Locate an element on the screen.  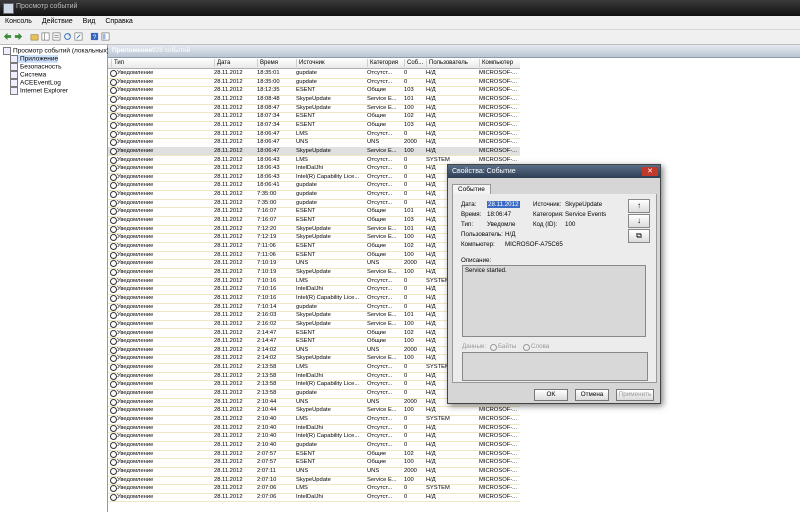
menu-action: Действие is located at coordinates (57, 20).